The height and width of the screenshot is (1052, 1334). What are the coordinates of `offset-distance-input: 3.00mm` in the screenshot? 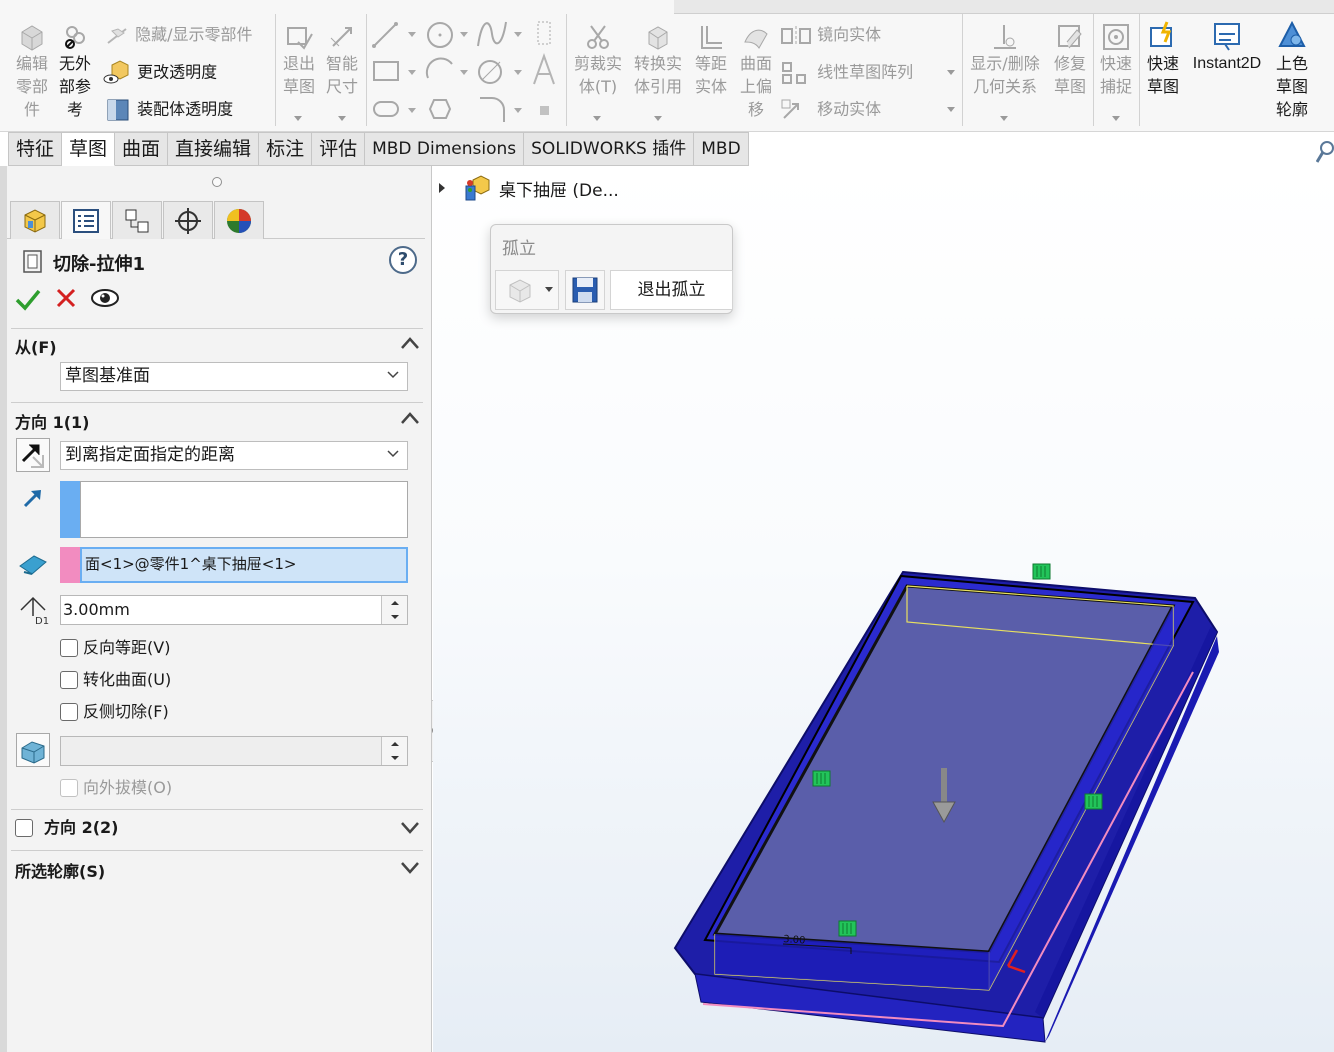 It's located at (234, 610).